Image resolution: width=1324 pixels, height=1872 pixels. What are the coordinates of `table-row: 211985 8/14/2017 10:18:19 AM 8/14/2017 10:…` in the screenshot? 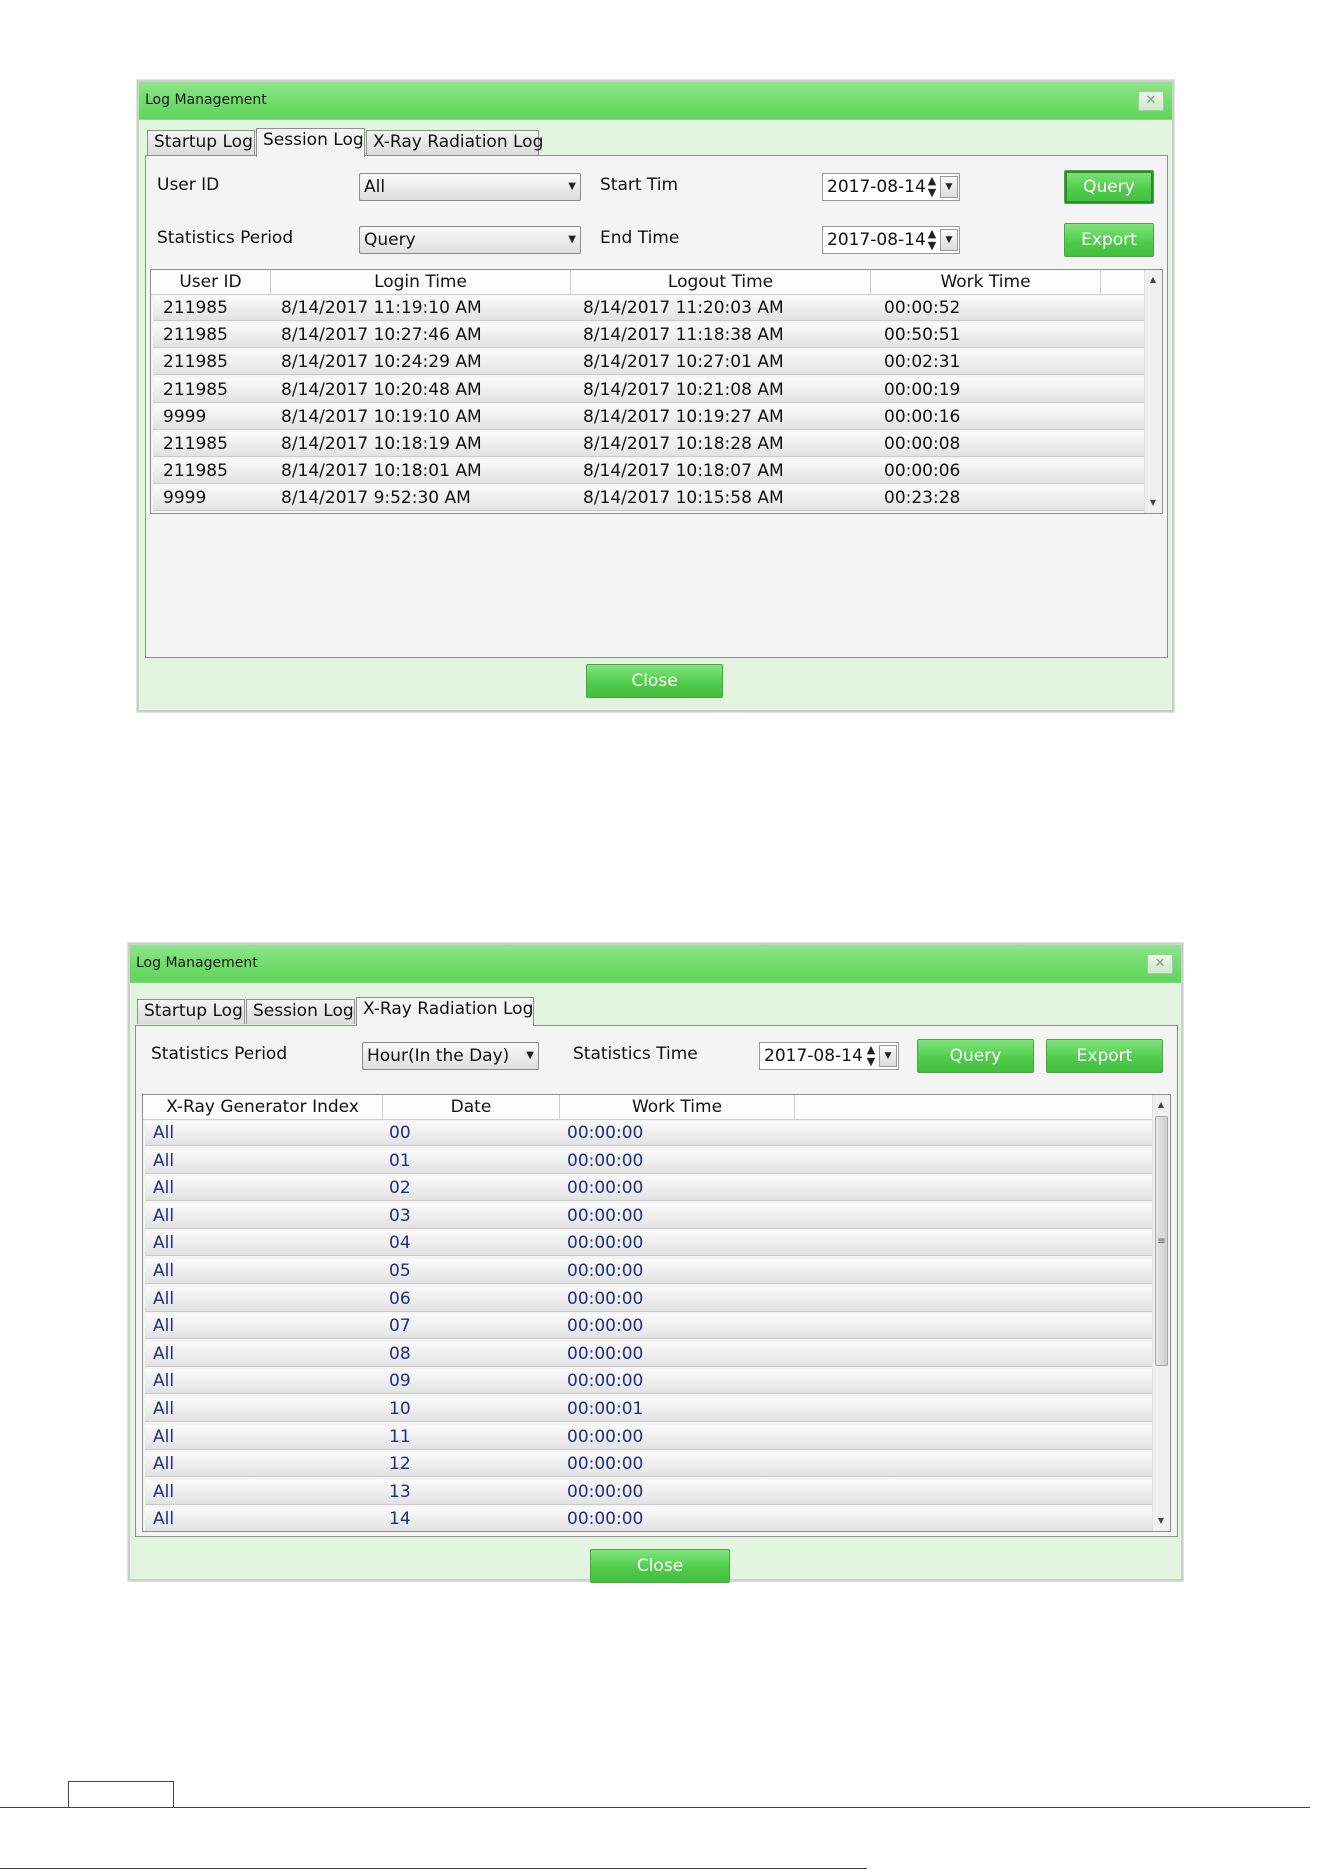 It's located at (648, 444).